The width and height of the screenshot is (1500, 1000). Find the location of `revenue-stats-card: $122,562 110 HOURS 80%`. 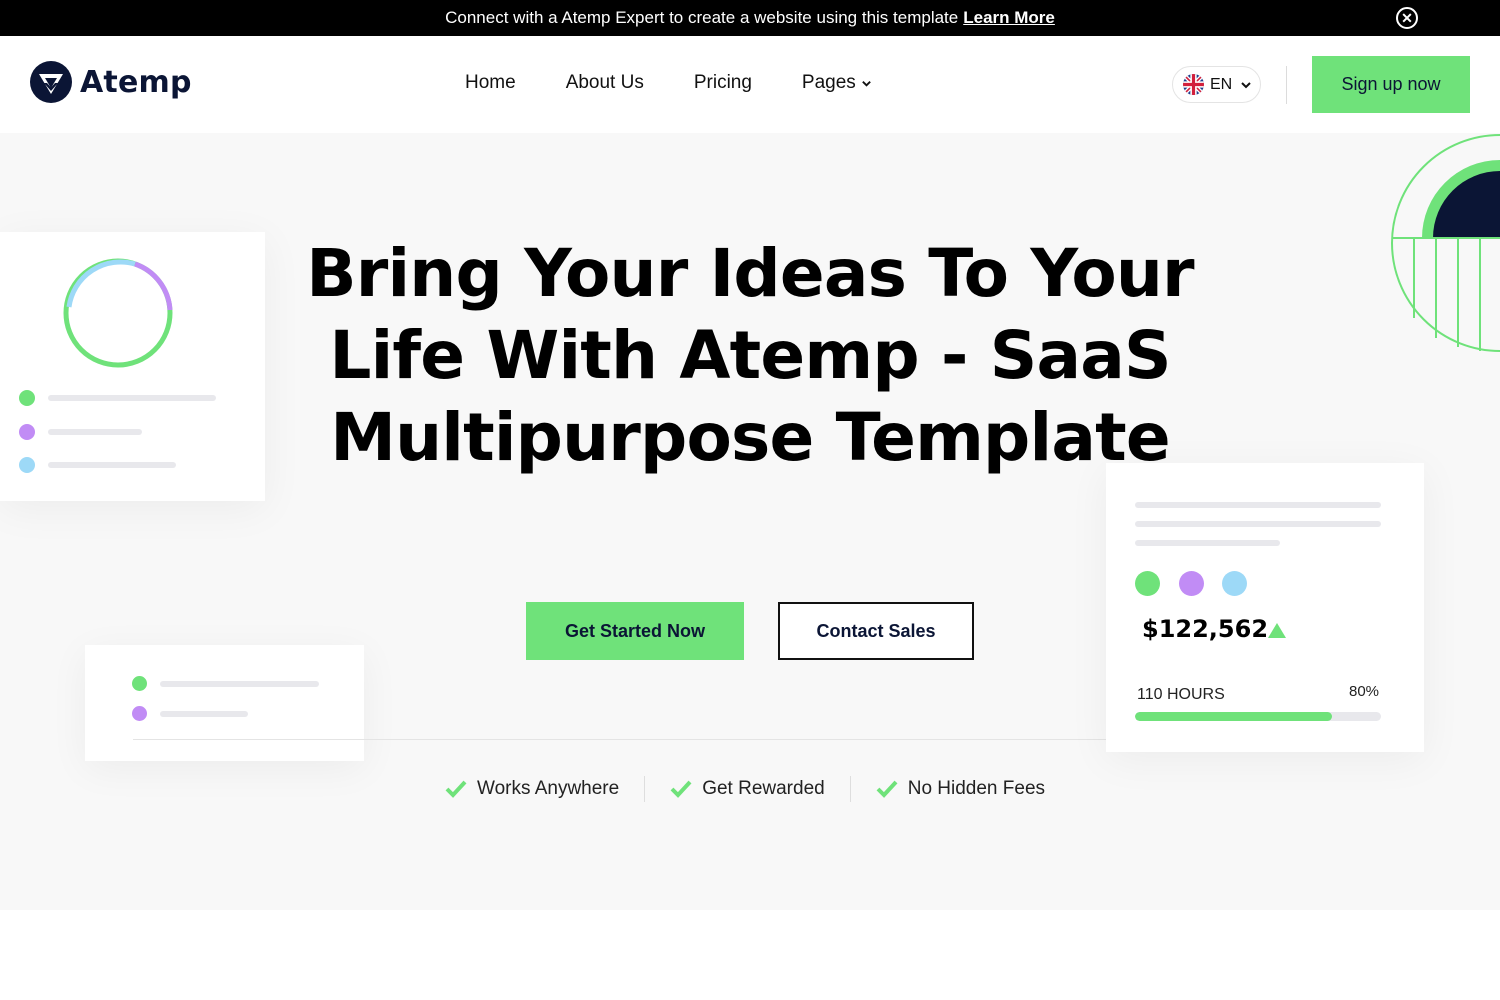

revenue-stats-card: $122,562 110 HOURS 80% is located at coordinates (1265, 607).